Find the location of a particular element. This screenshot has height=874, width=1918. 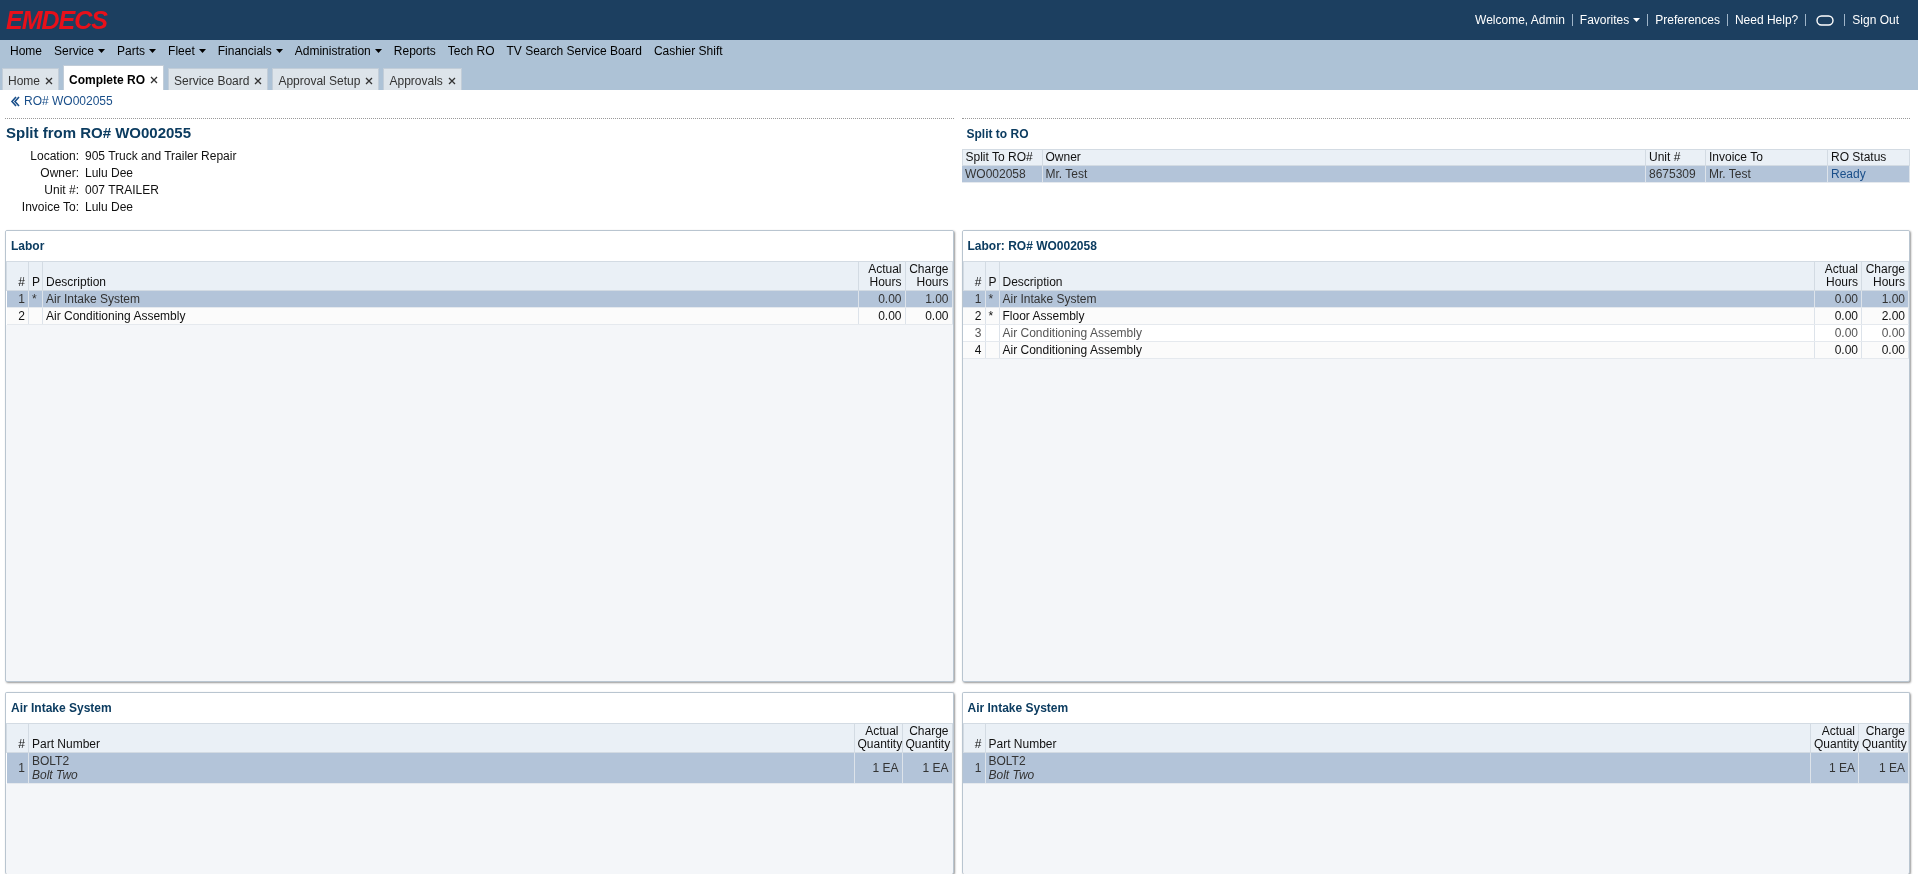

table-cell: WO002058 is located at coordinates (995, 174).